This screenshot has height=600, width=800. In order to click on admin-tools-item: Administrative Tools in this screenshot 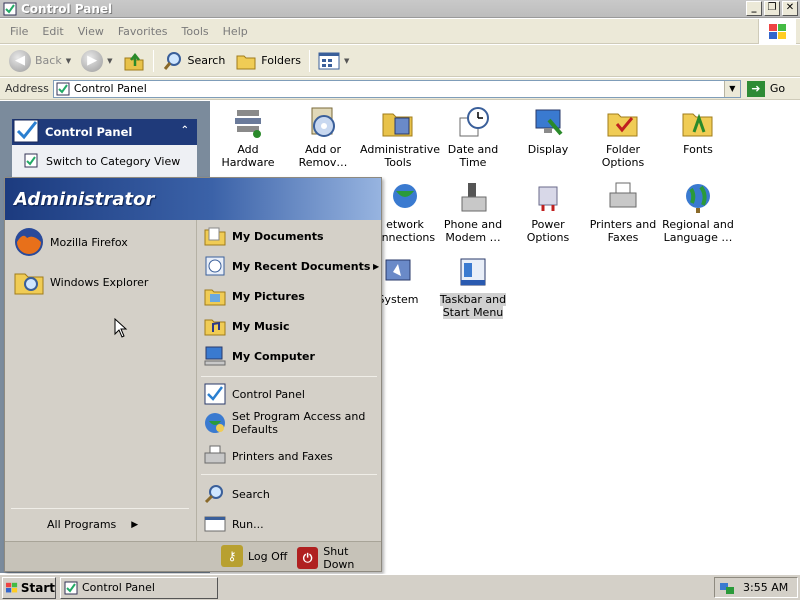, I will do `click(400, 137)`.